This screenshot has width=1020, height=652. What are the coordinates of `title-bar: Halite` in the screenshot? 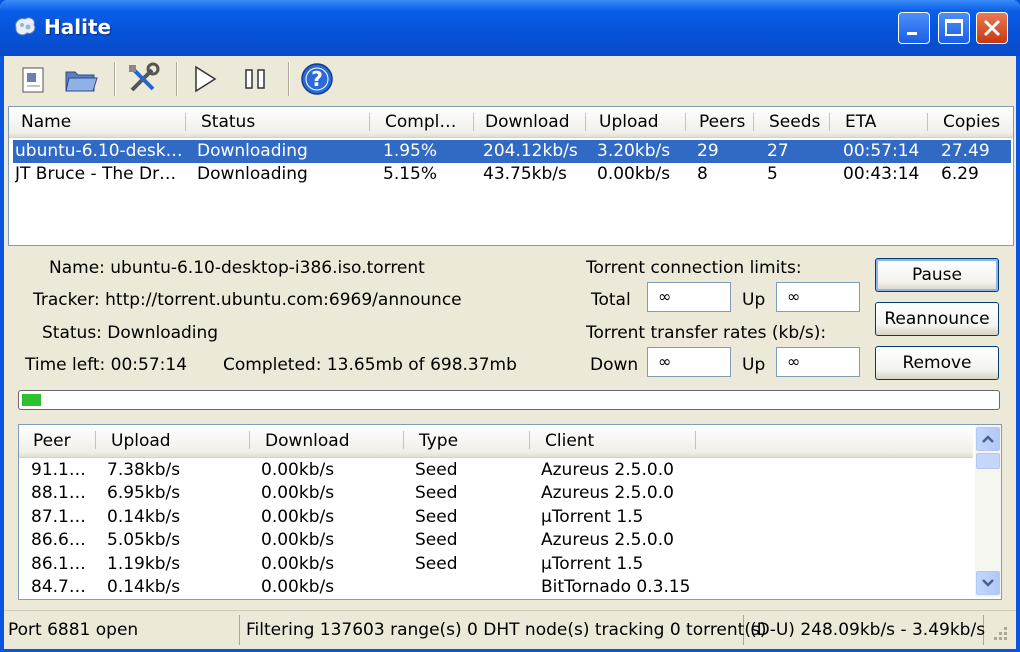 It's located at (510, 28).